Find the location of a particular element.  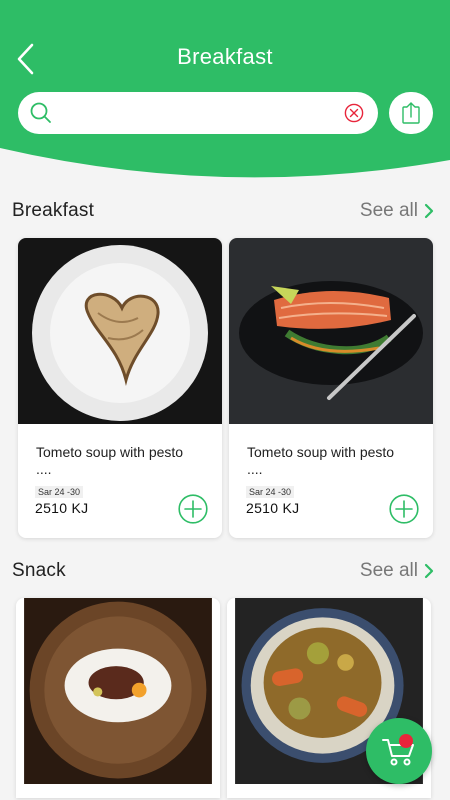

share-button is located at coordinates (411, 113).